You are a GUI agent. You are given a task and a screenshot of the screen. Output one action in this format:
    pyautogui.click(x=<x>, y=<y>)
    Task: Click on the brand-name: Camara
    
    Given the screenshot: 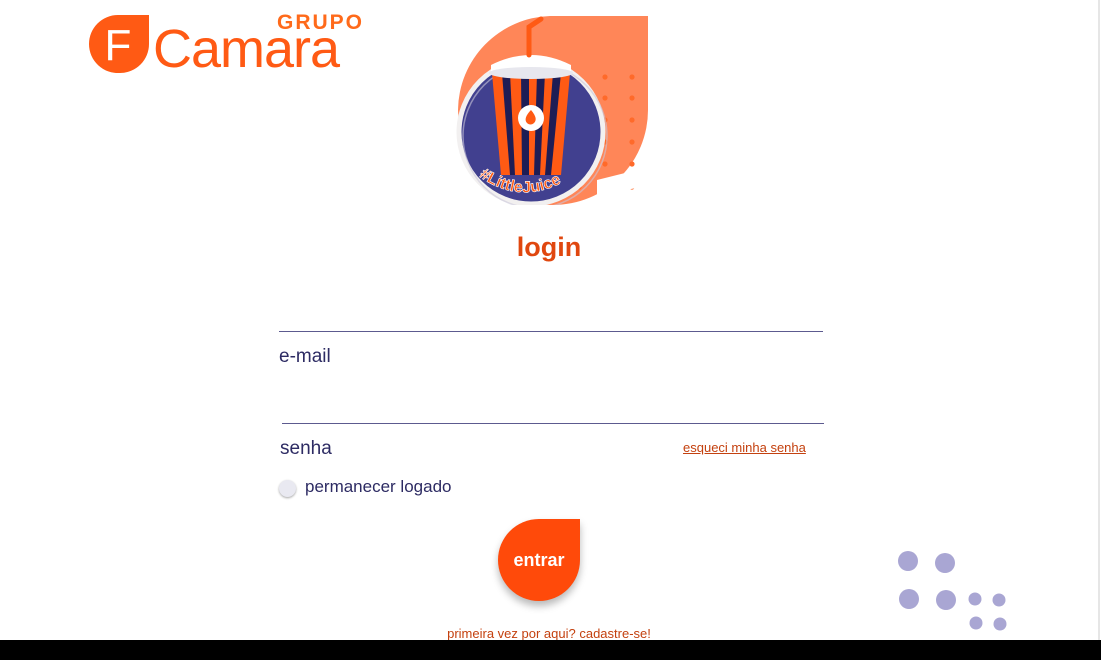 What is the action you would take?
    pyautogui.click(x=246, y=49)
    